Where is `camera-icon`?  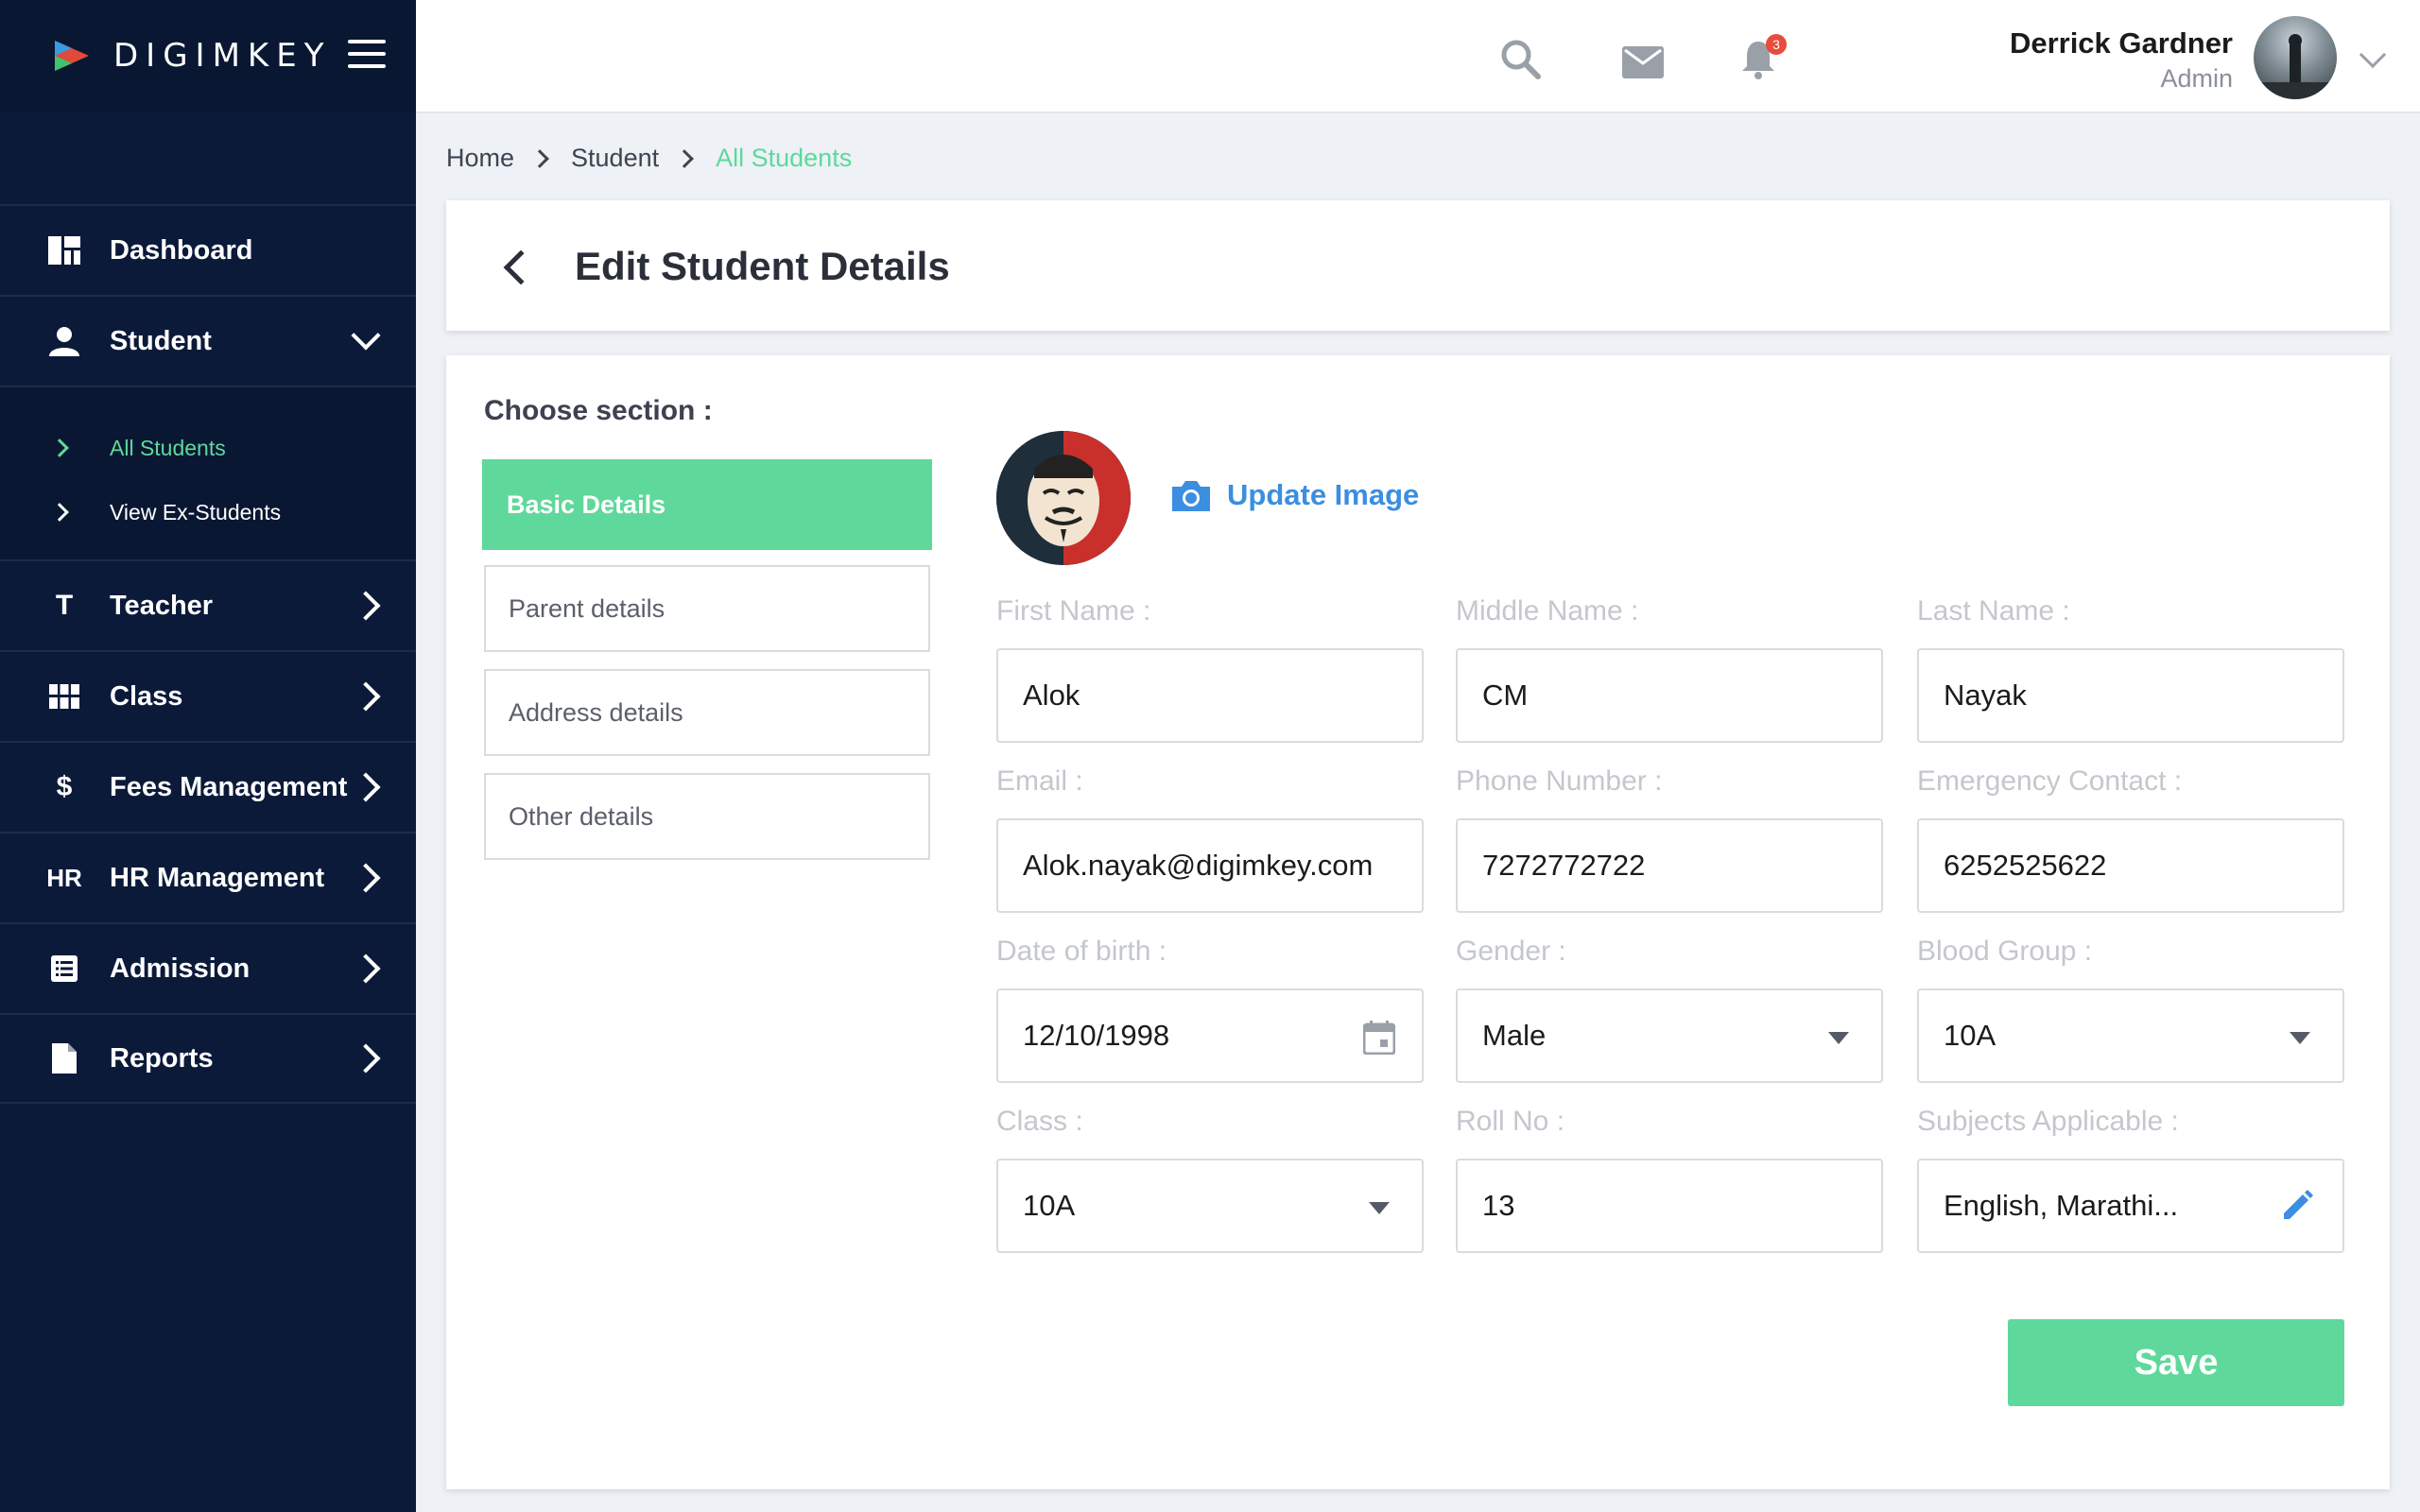 camera-icon is located at coordinates (1191, 496).